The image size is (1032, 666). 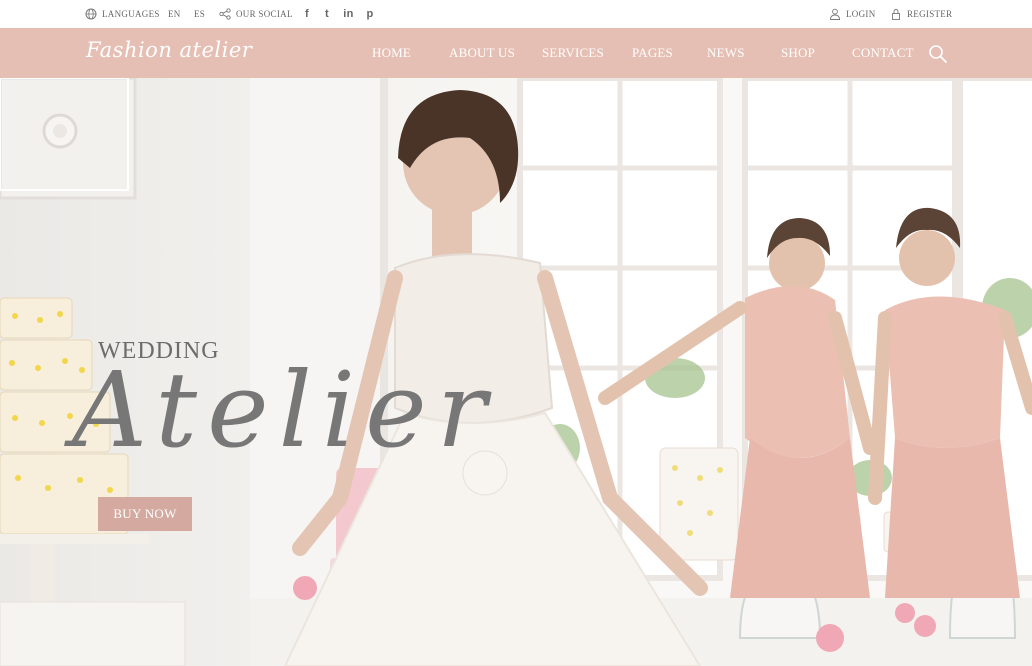 I want to click on nav-item-contact: CONTACT, so click(x=883, y=53).